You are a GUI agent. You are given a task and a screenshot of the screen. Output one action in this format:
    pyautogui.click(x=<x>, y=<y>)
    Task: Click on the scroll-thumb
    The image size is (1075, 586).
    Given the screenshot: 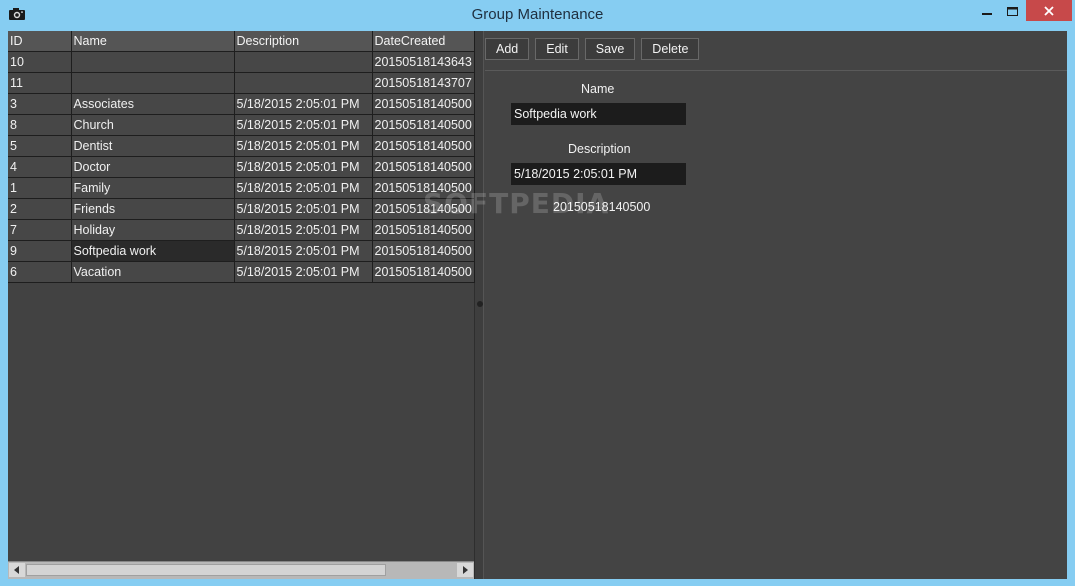 What is the action you would take?
    pyautogui.click(x=206, y=570)
    